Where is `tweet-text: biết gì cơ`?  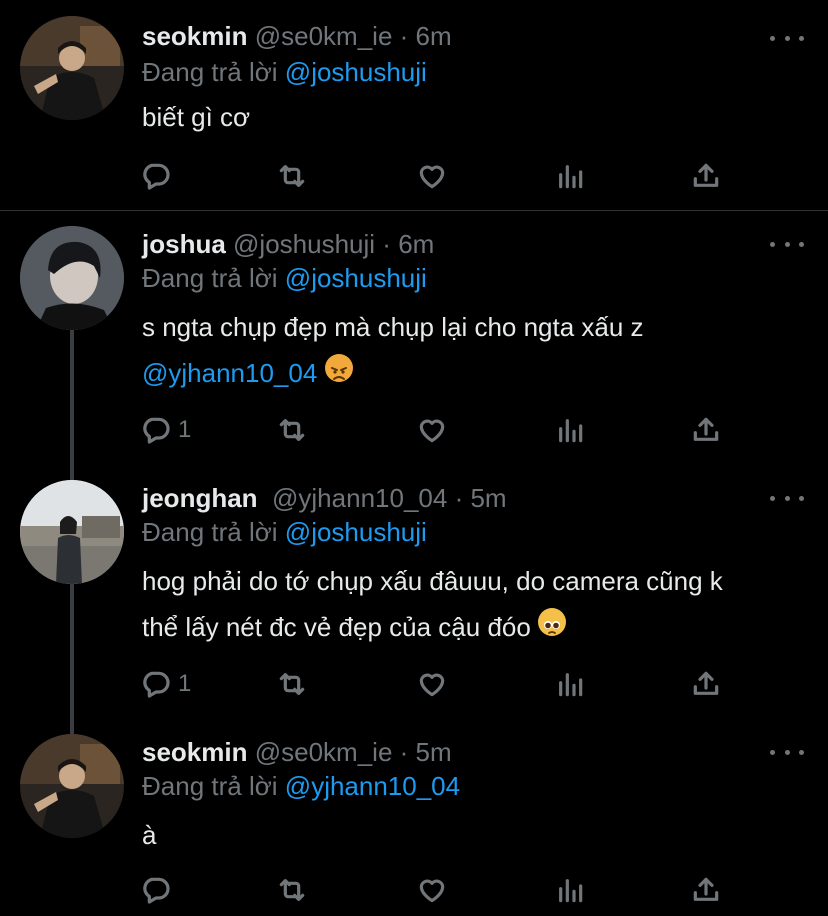 tweet-text: biết gì cơ is located at coordinates (477, 117).